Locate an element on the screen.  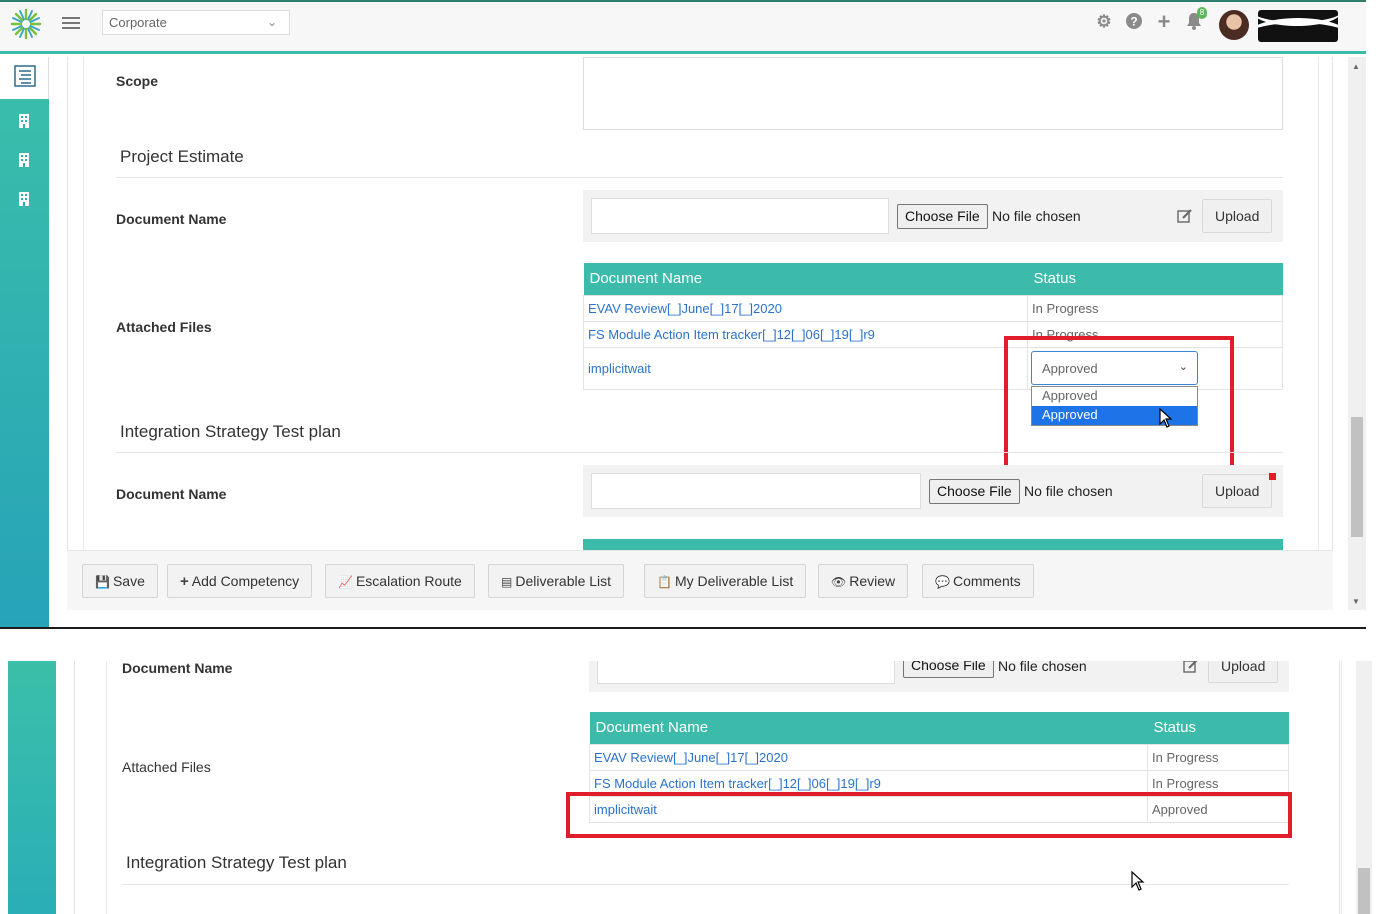
comments-button: 💬 Comments is located at coordinates (978, 581).